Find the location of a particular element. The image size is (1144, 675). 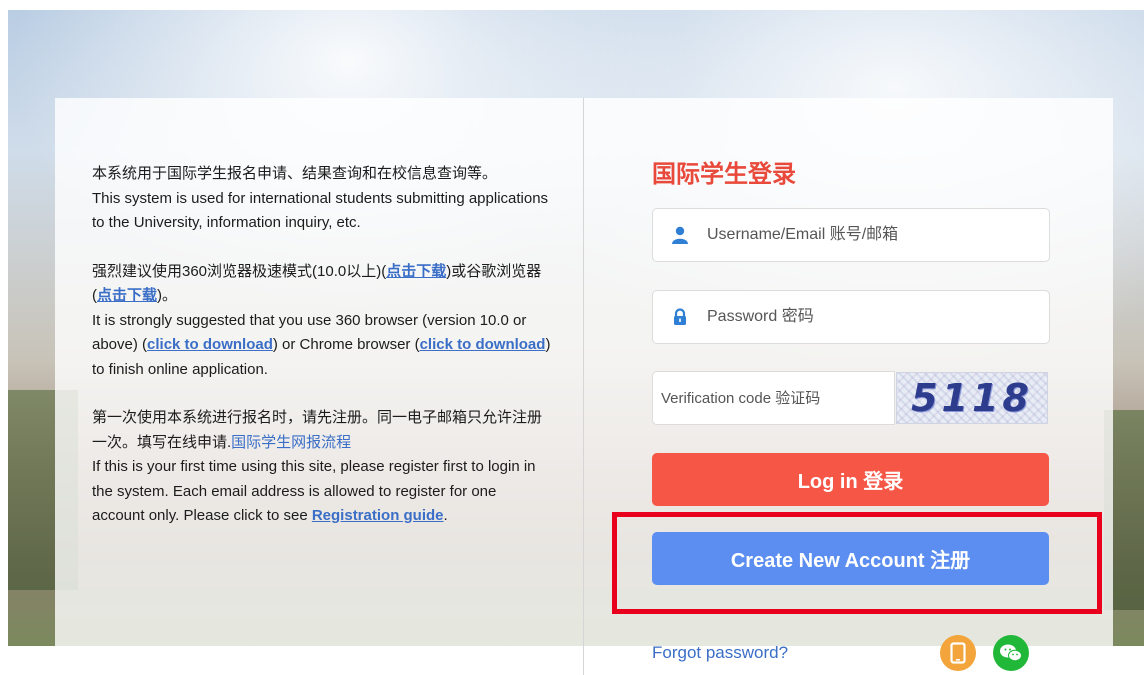

verification-field is located at coordinates (773, 398).